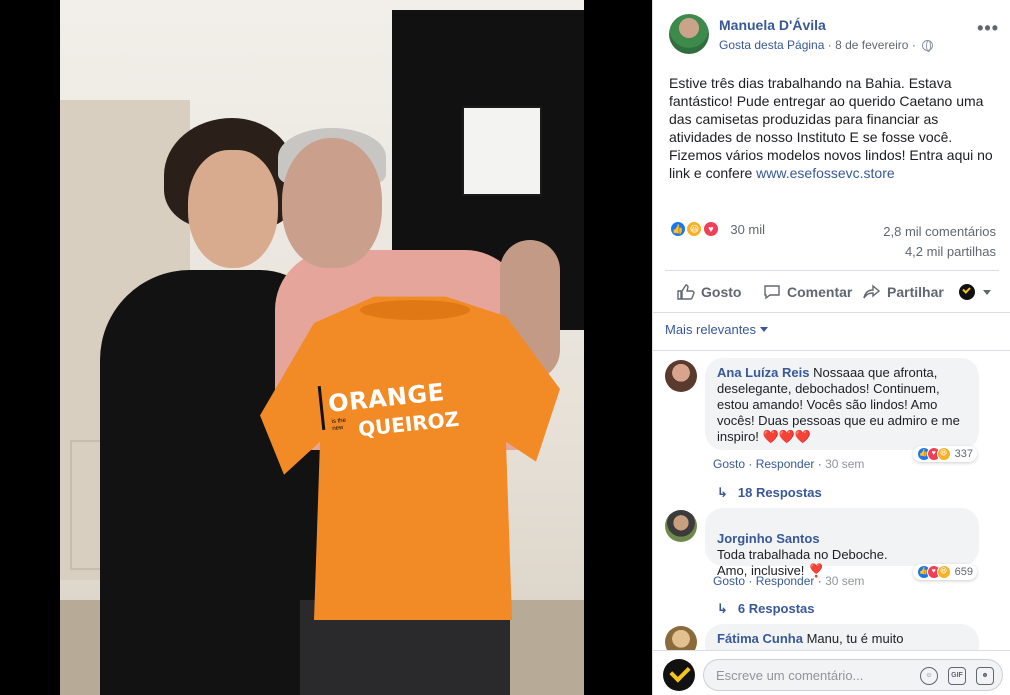 This screenshot has width=1010, height=695. Describe the element at coordinates (820, 292) in the screenshot. I see `comment-button-label: Comentar` at that location.